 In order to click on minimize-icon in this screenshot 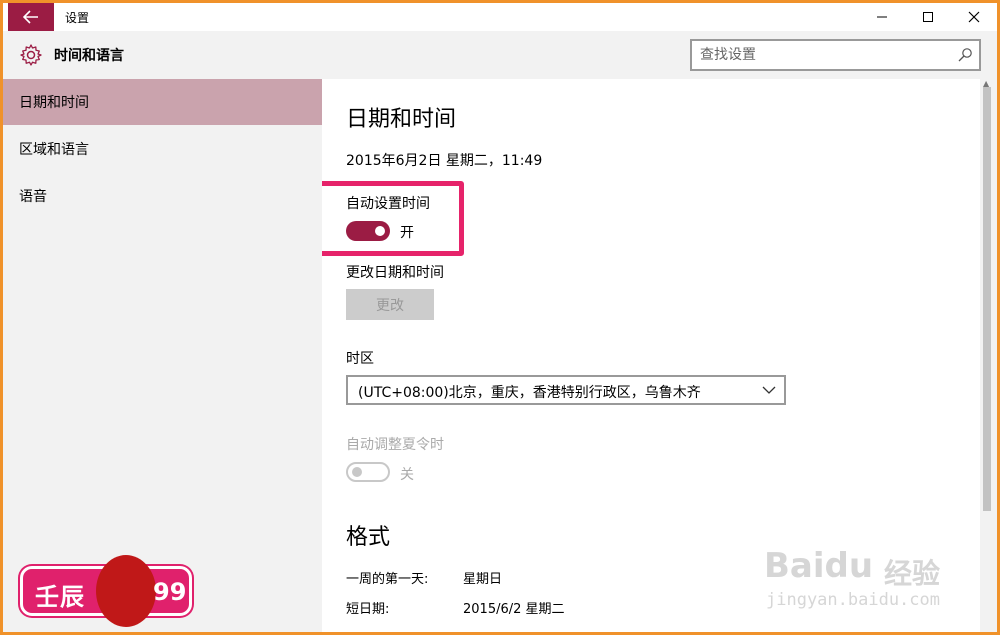, I will do `click(882, 17)`.